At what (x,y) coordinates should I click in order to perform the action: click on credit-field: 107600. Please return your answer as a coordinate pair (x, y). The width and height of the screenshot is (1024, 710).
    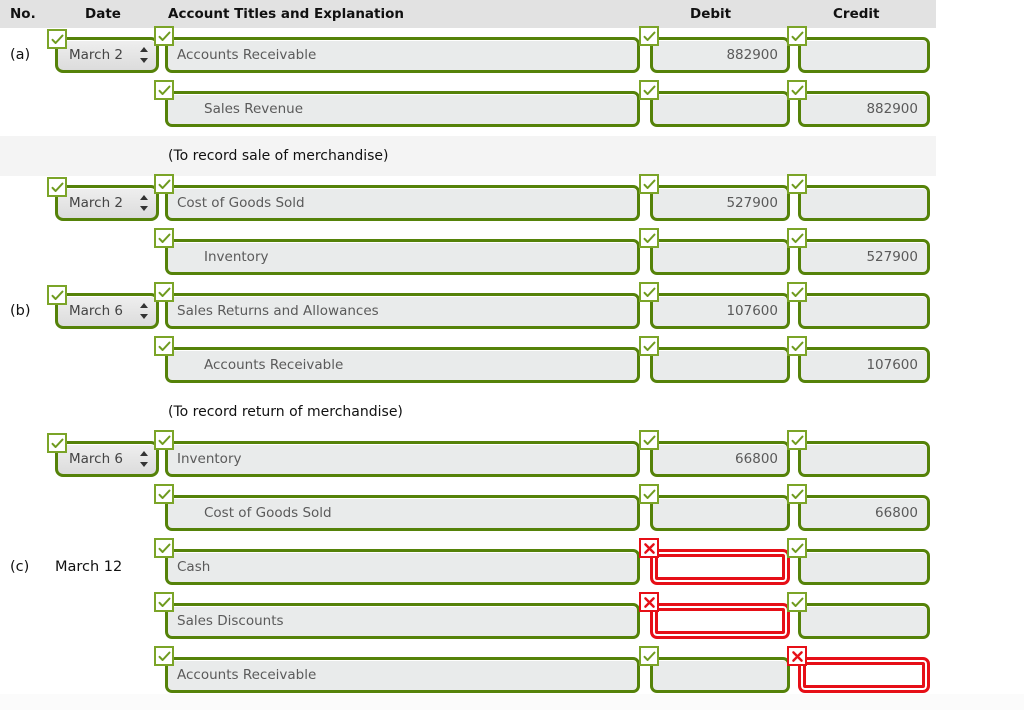
    Looking at the image, I should click on (858, 359).